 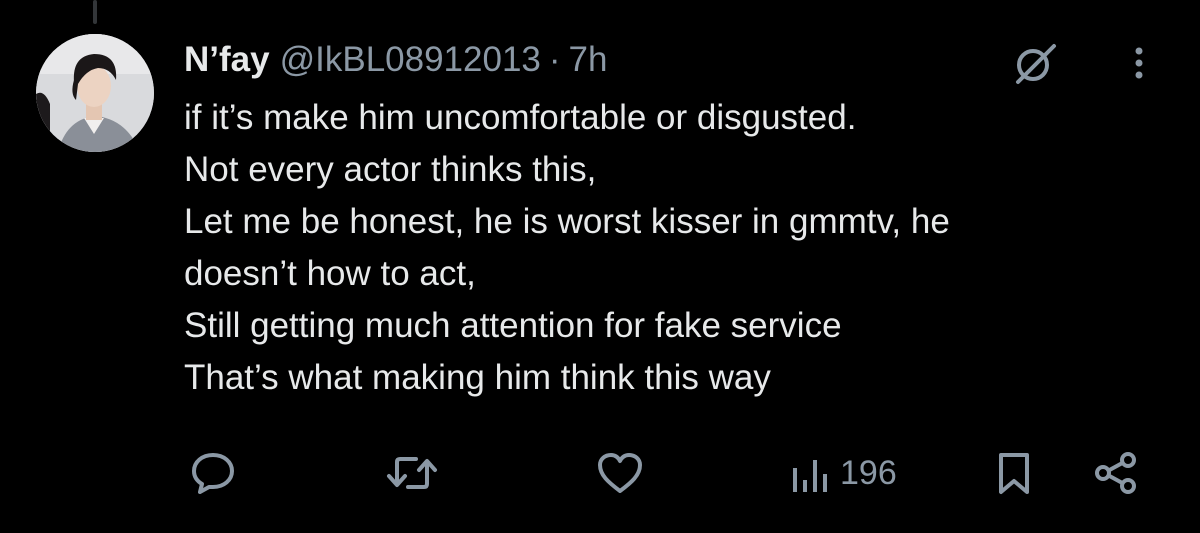 What do you see at coordinates (868, 472) in the screenshot?
I see `views-count: 196` at bounding box center [868, 472].